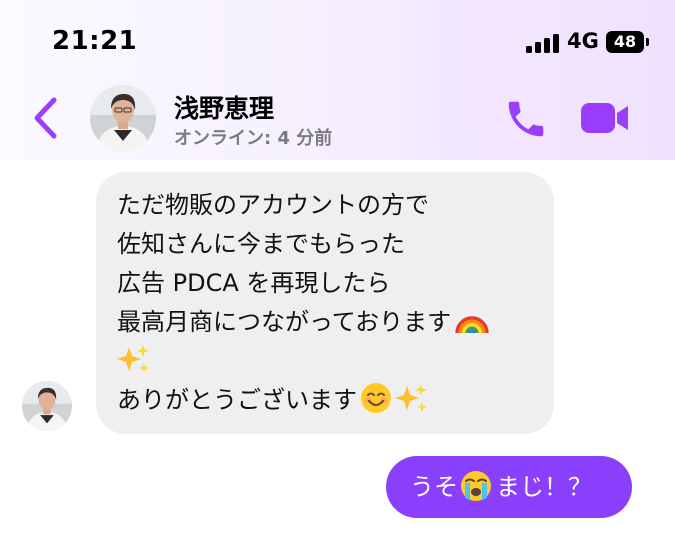  I want to click on contact-photo-small, so click(47, 406).